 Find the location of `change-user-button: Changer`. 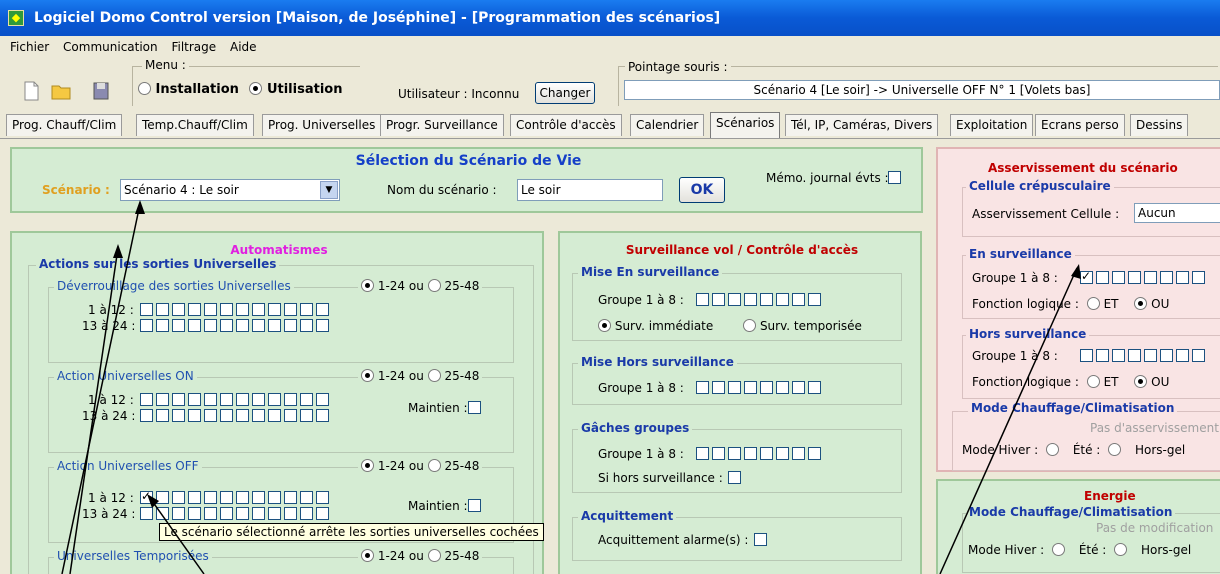

change-user-button: Changer is located at coordinates (565, 93).